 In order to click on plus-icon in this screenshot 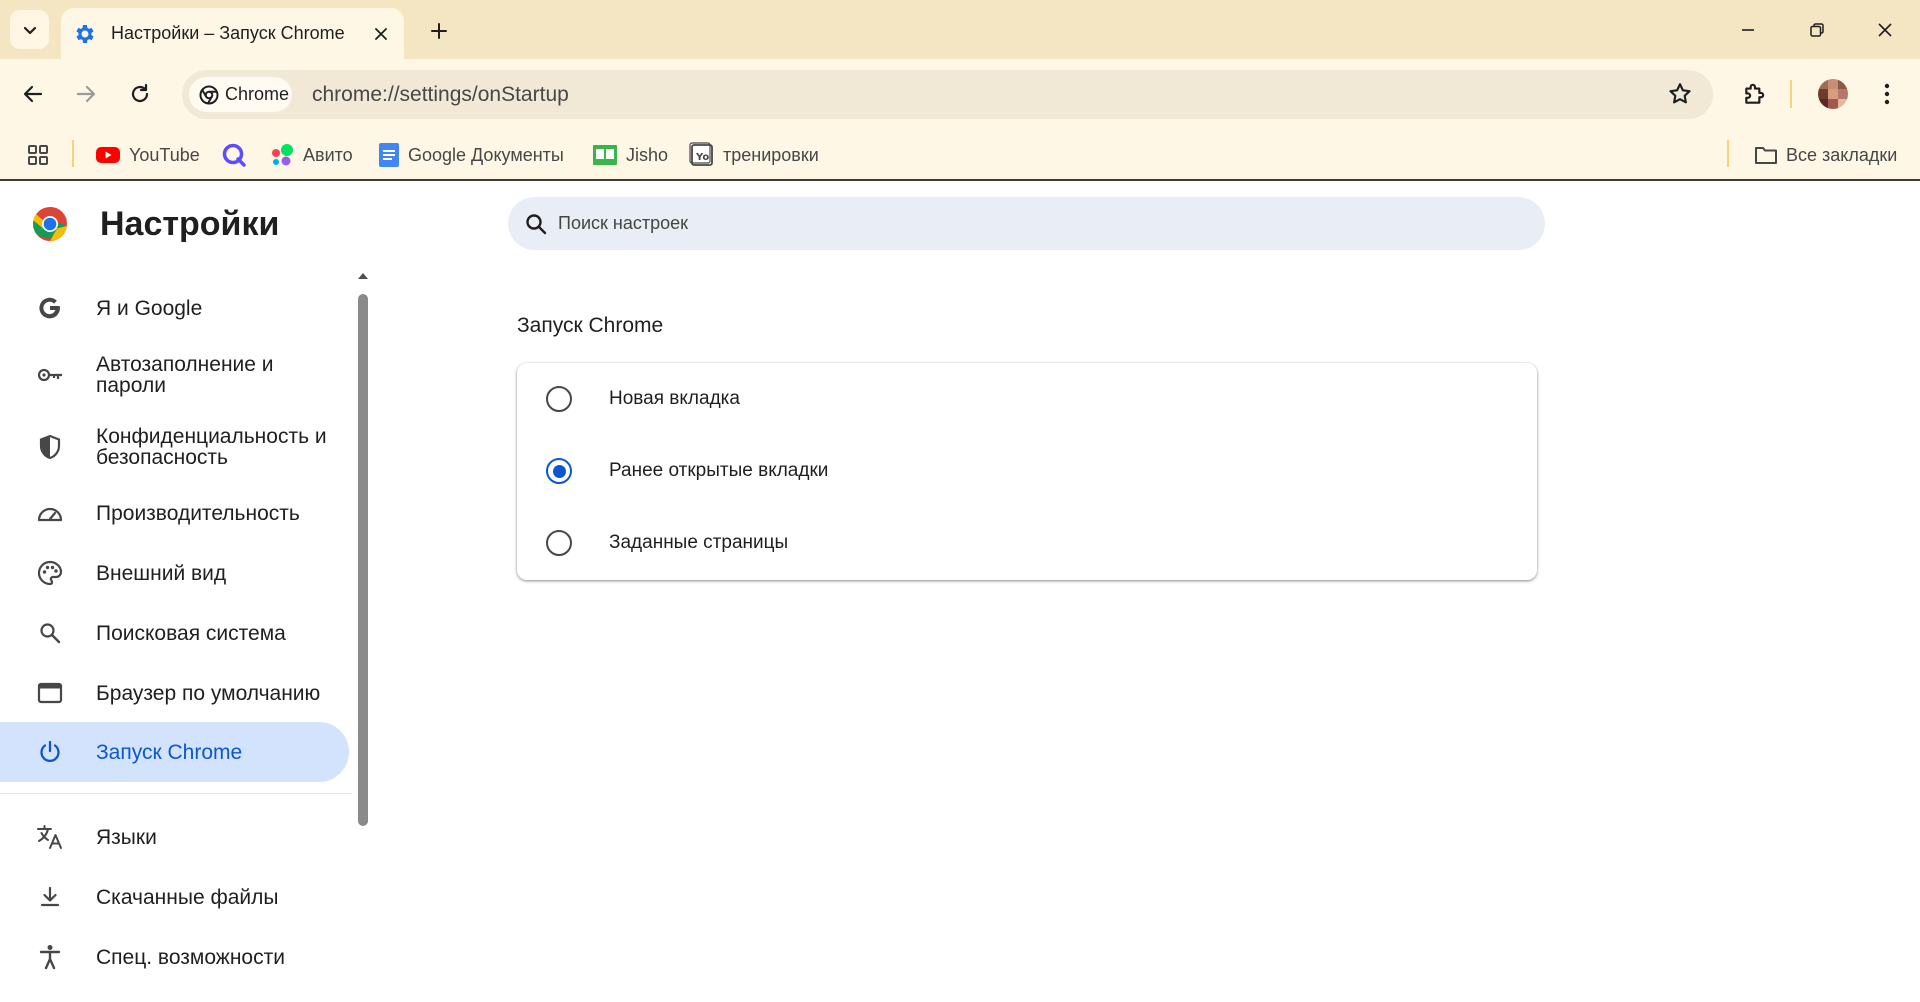, I will do `click(439, 31)`.